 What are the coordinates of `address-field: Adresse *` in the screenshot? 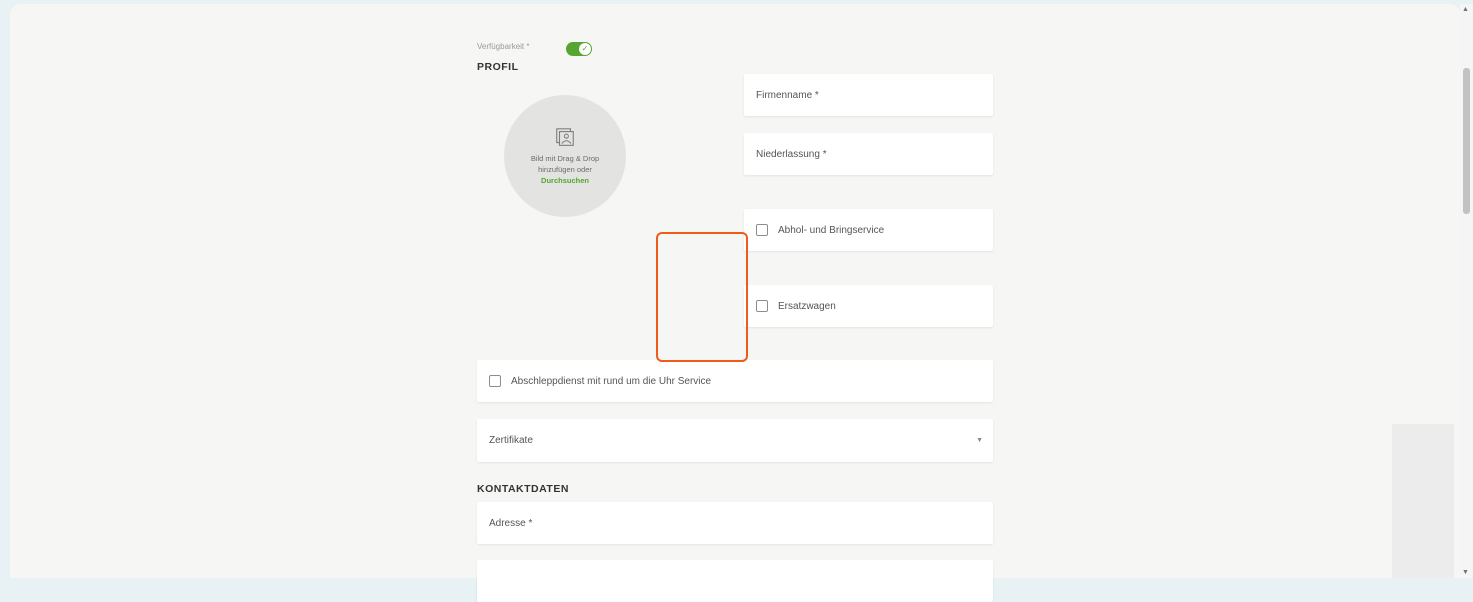 It's located at (735, 523).